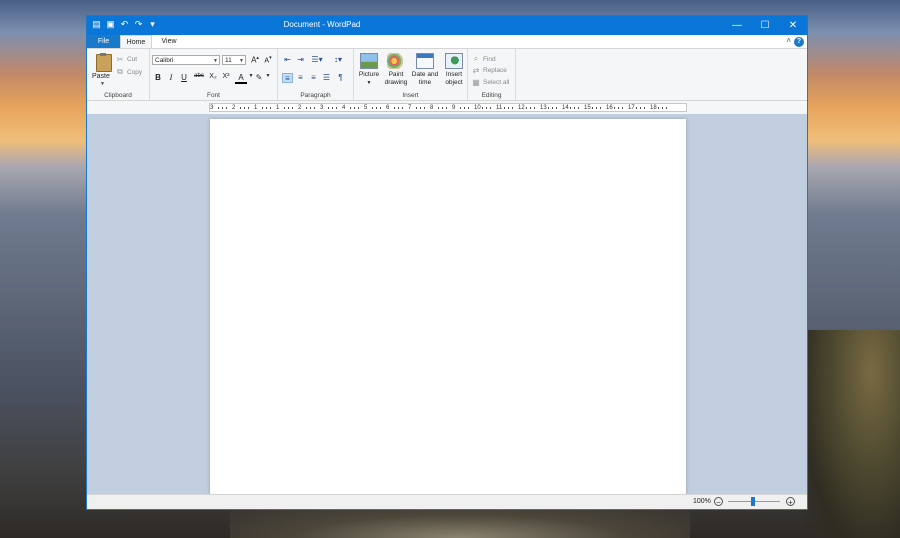 Image resolution: width=900 pixels, height=538 pixels. What do you see at coordinates (396, 69) in the screenshot?
I see `paint-drawing-button: Paint drawing` at bounding box center [396, 69].